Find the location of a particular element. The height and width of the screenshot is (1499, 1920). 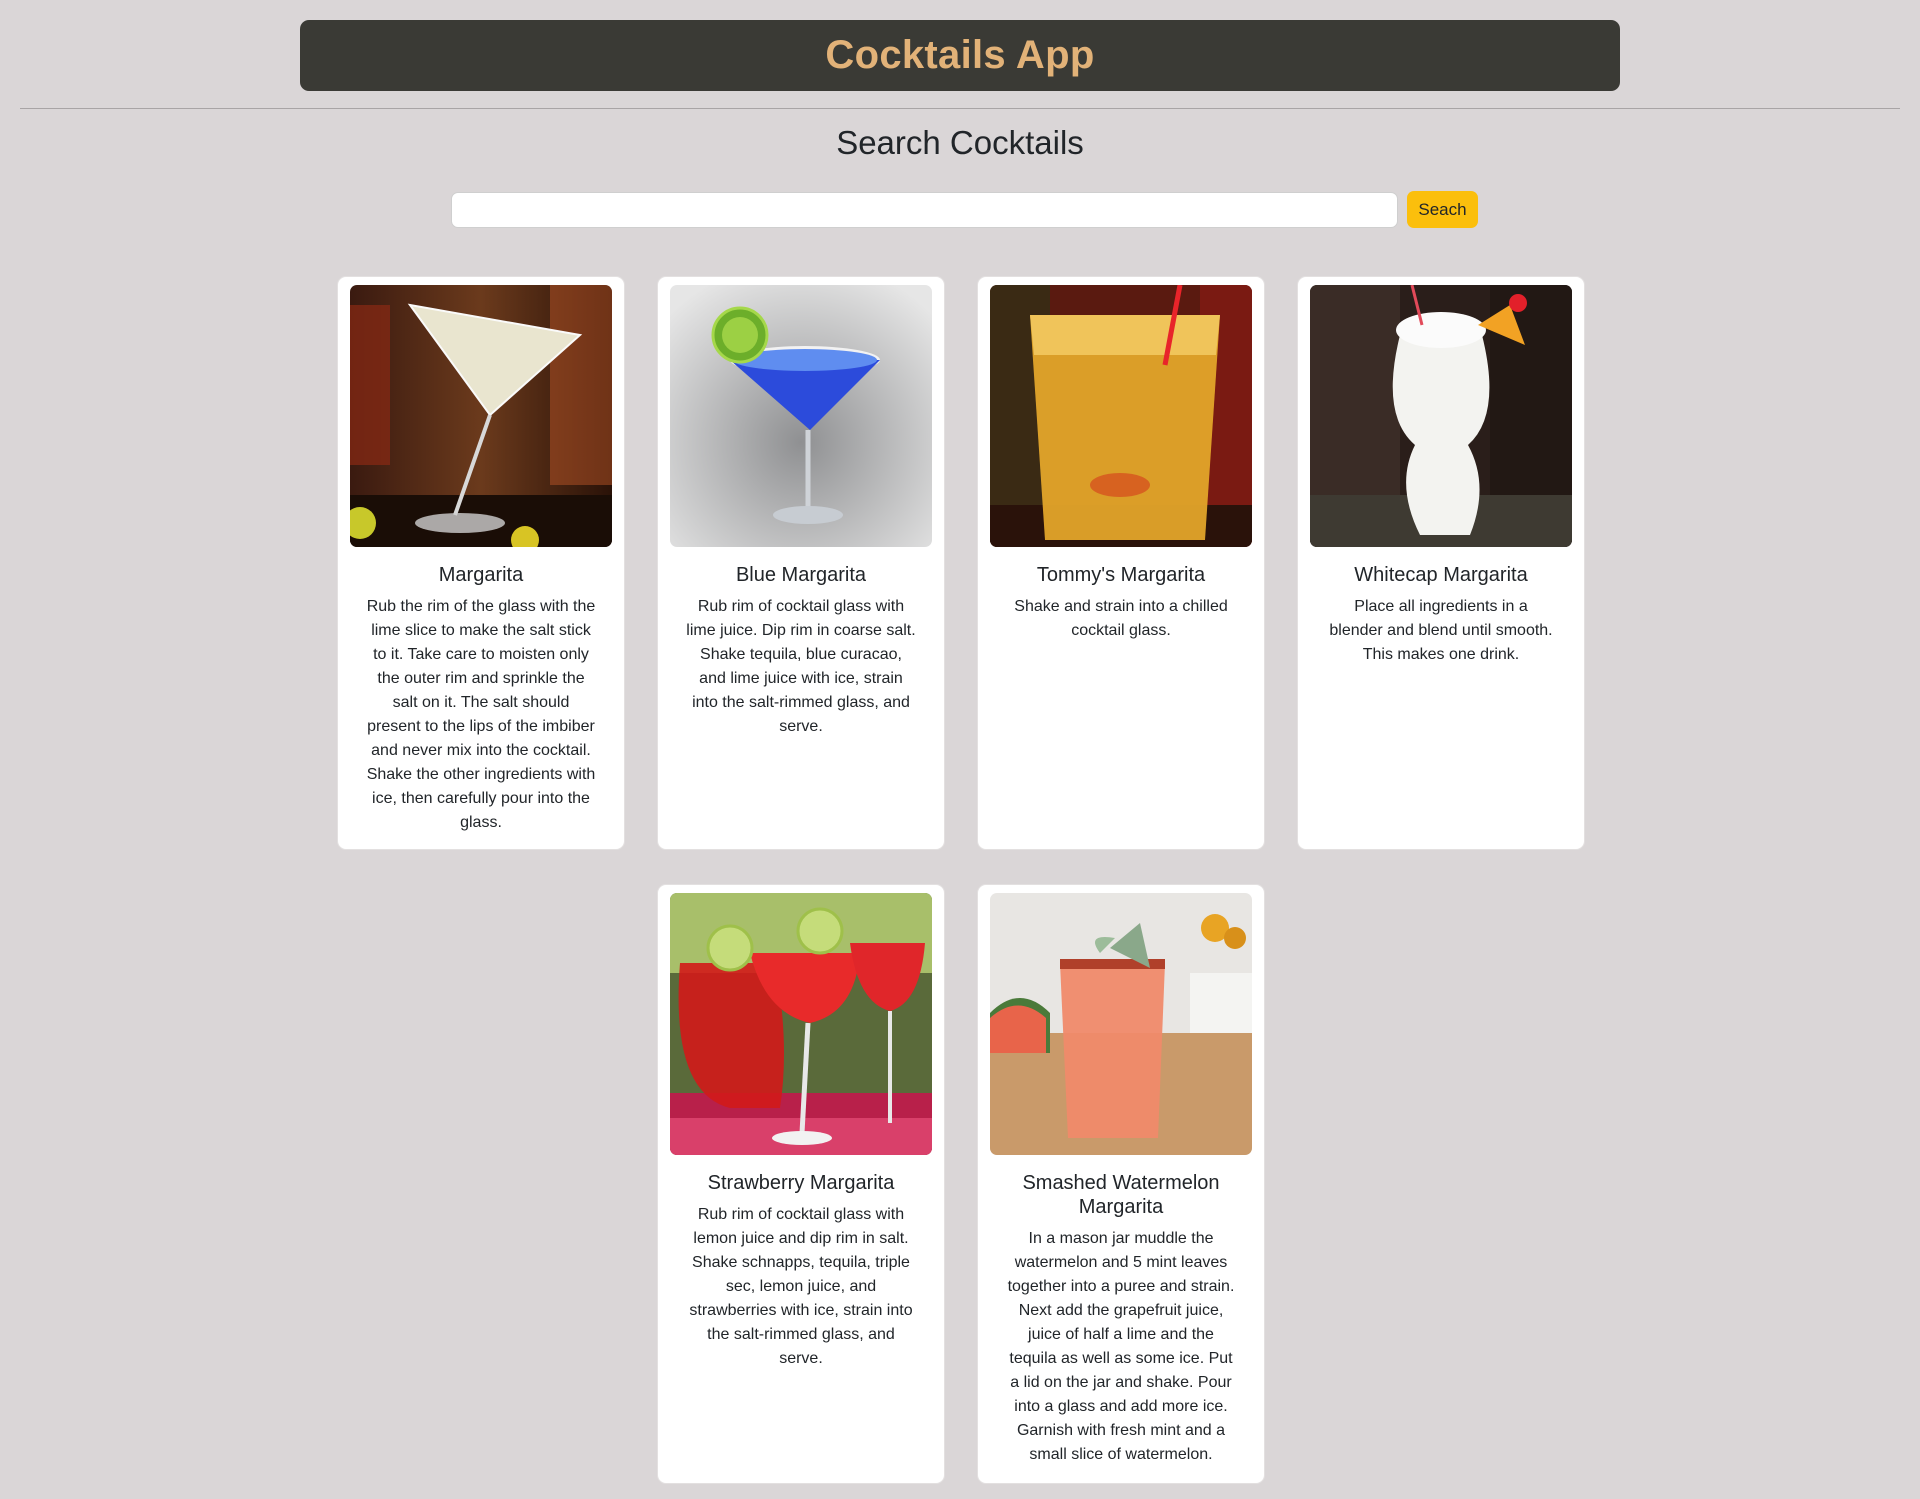

cocktail-name: Smashed Watermelon Margarita is located at coordinates (1121, 1195).